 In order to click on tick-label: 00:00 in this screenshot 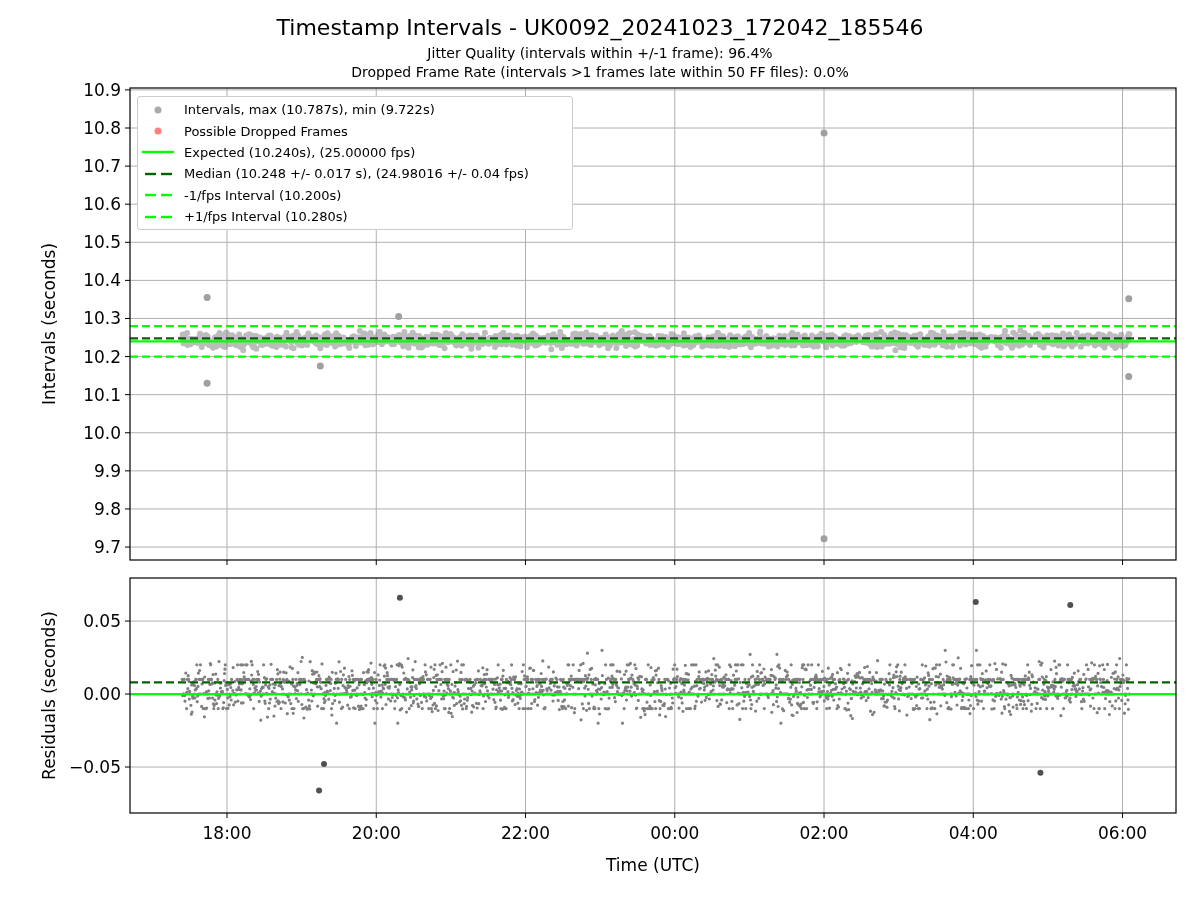, I will do `click(675, 833)`.